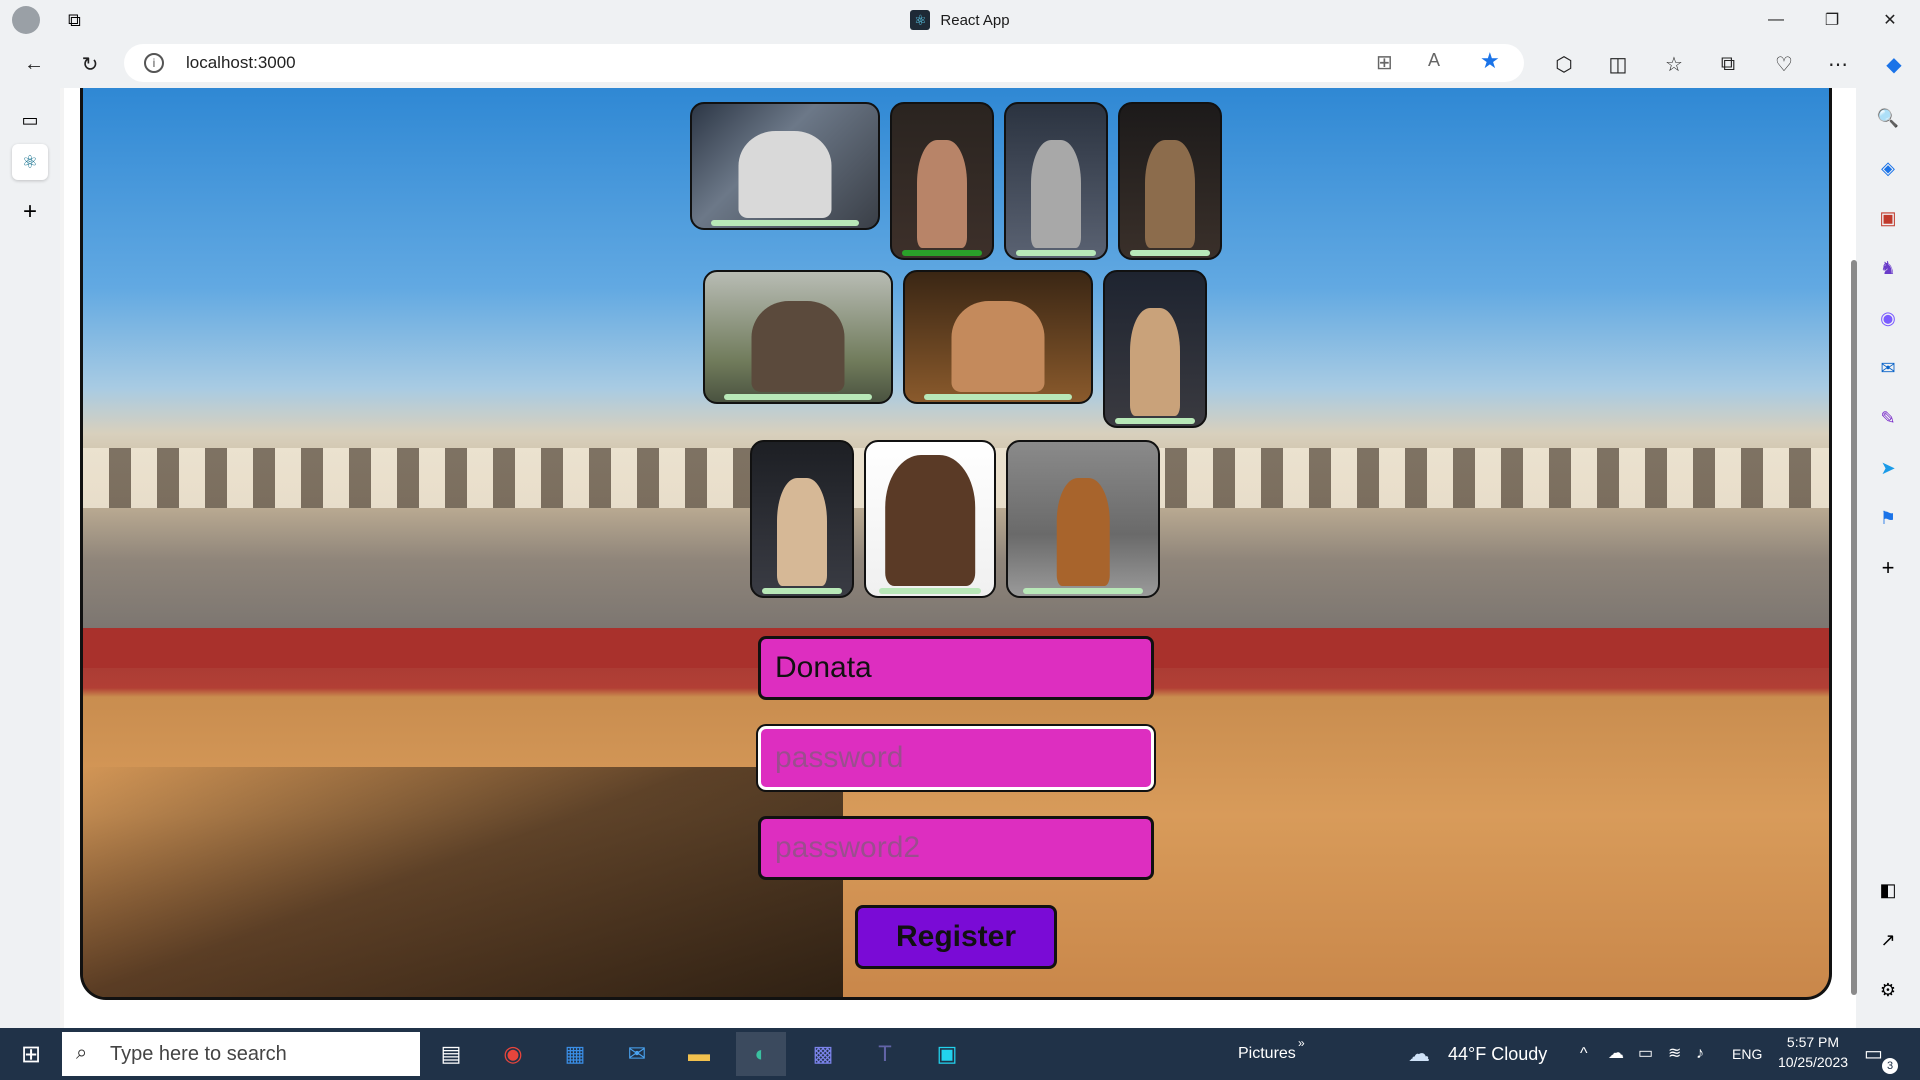 The height and width of the screenshot is (1080, 1920). Describe the element at coordinates (30, 120) in the screenshot. I see `tab-actions-icon: ▭` at that location.